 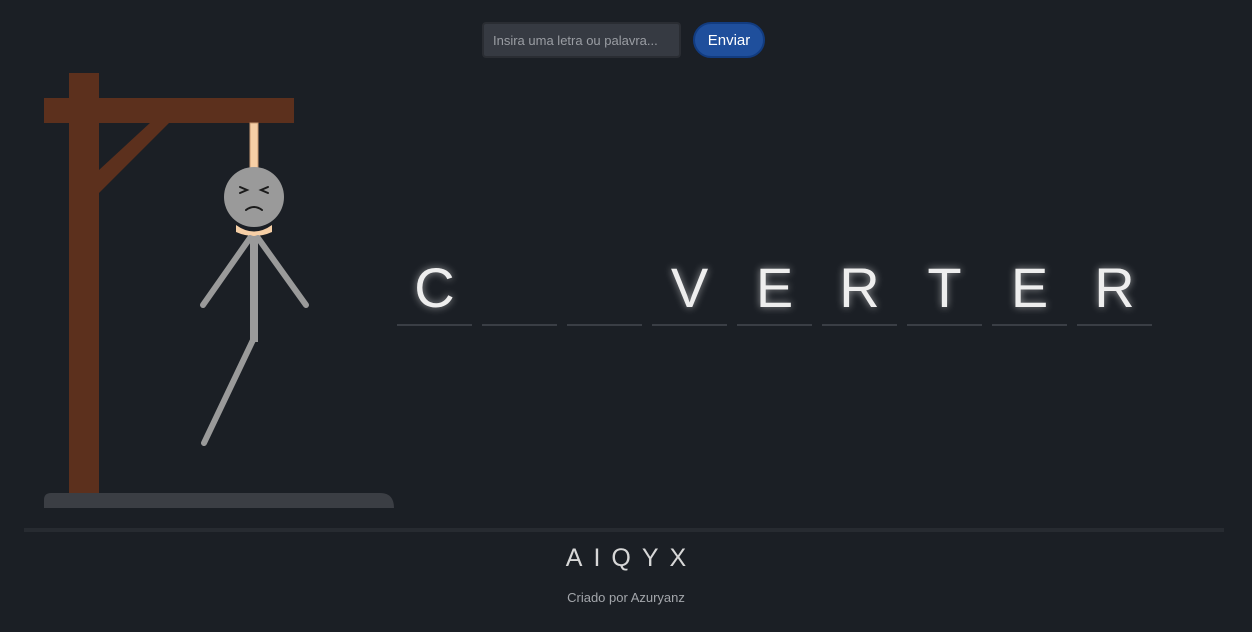 I want to click on left-arm, so click(x=226, y=271).